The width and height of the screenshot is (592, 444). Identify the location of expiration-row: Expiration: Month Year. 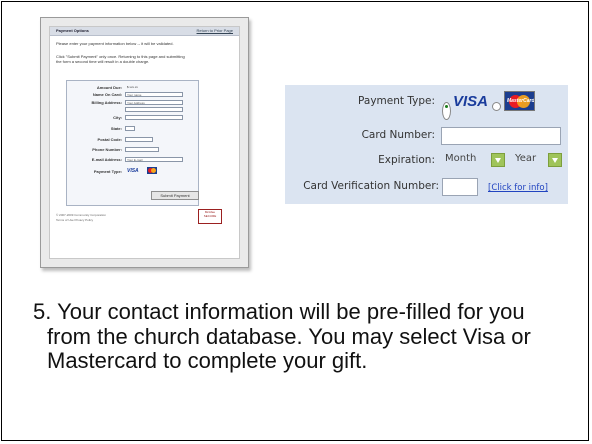
(426, 162).